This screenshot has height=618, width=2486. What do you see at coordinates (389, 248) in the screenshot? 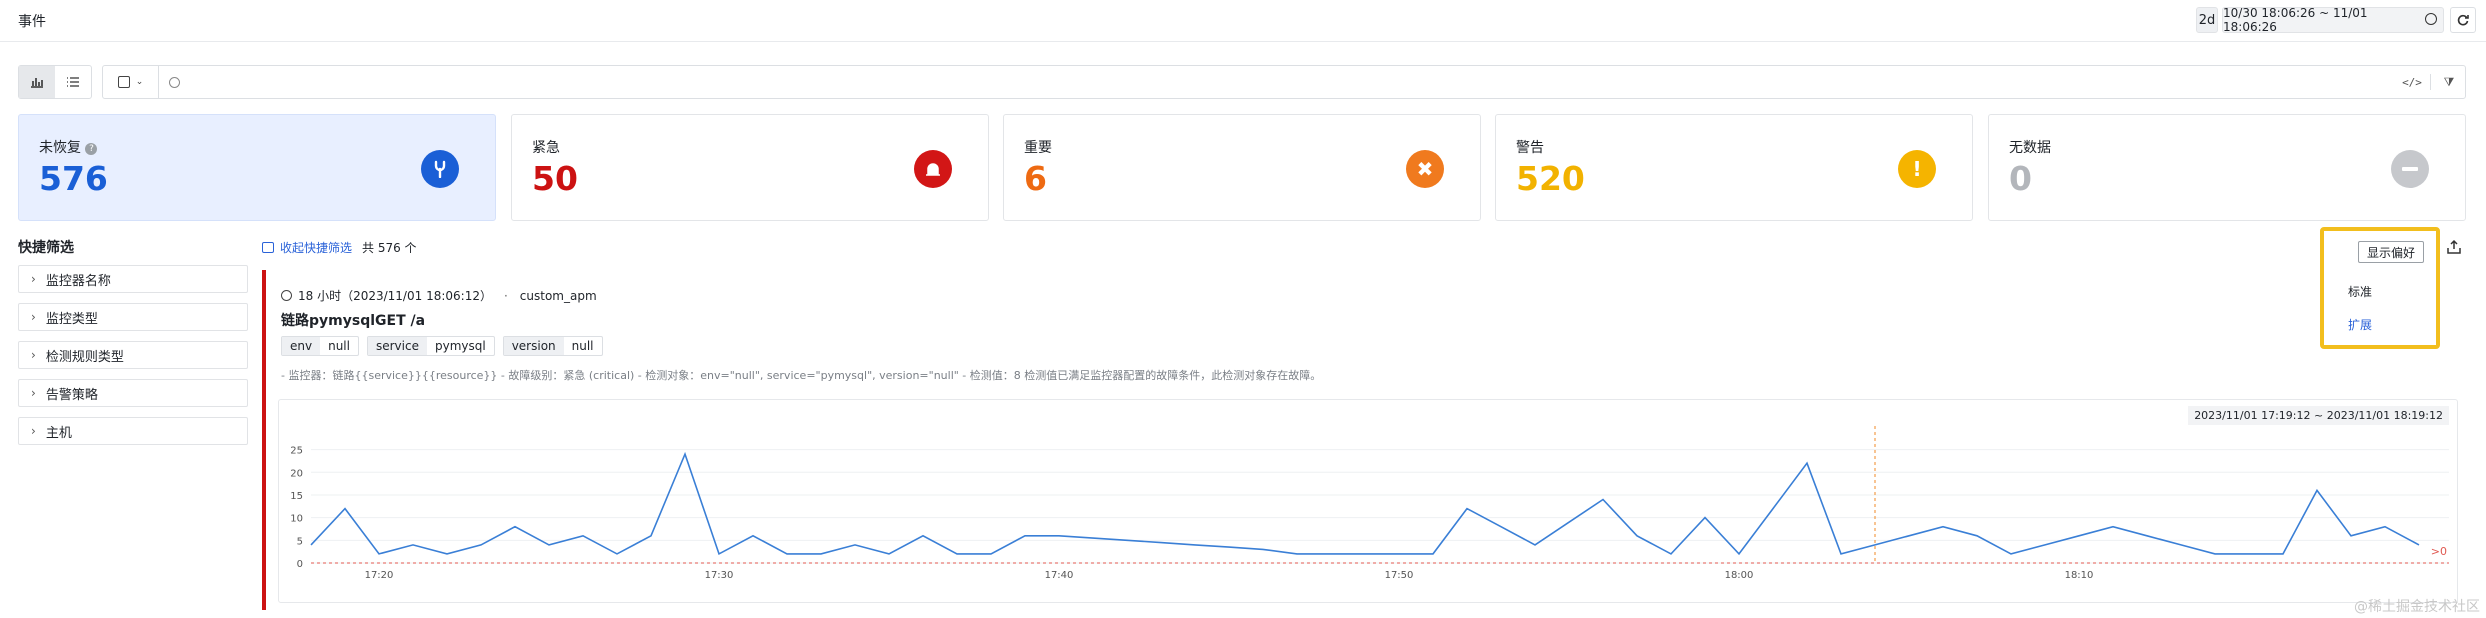
I see `total-count: 共 576 个` at bounding box center [389, 248].